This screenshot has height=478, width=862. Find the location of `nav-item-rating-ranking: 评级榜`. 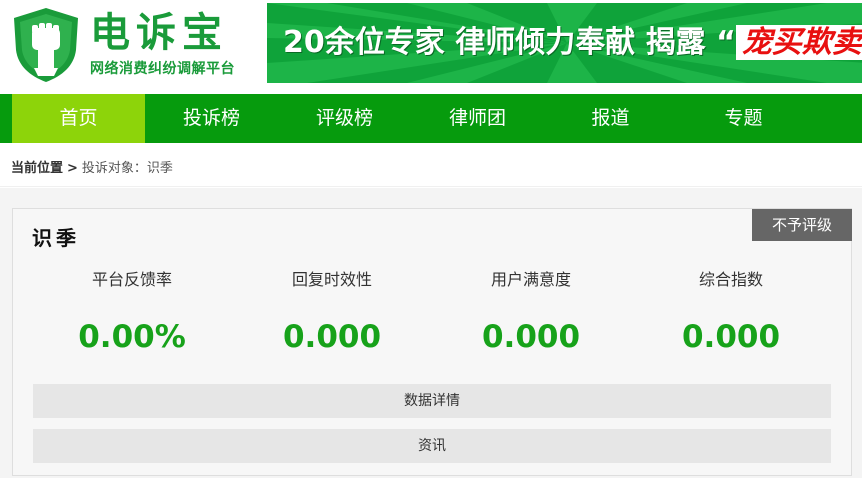

nav-item-rating-ranking: 评级榜 is located at coordinates (344, 118).